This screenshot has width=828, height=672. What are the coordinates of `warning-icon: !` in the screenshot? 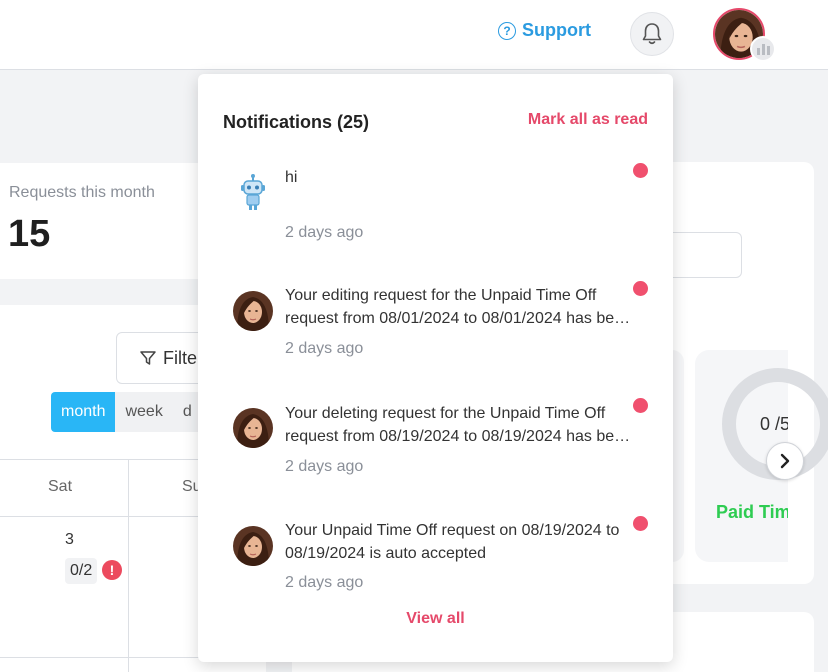 It's located at (112, 570).